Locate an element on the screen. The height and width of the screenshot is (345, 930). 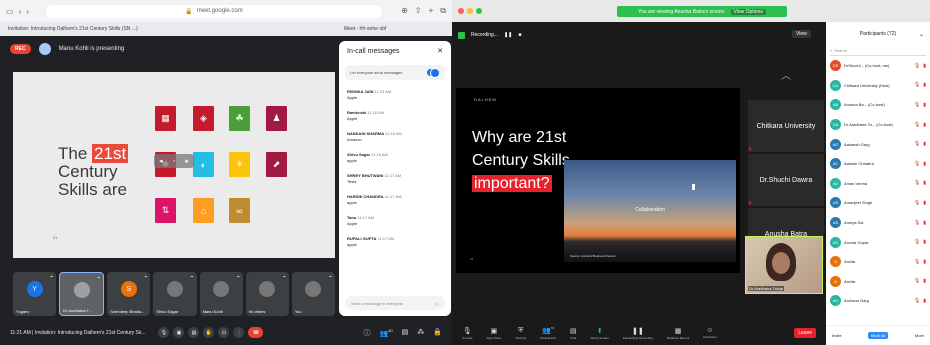
participant-tile: ⌁ 94 others is located at coordinates (267, 294).